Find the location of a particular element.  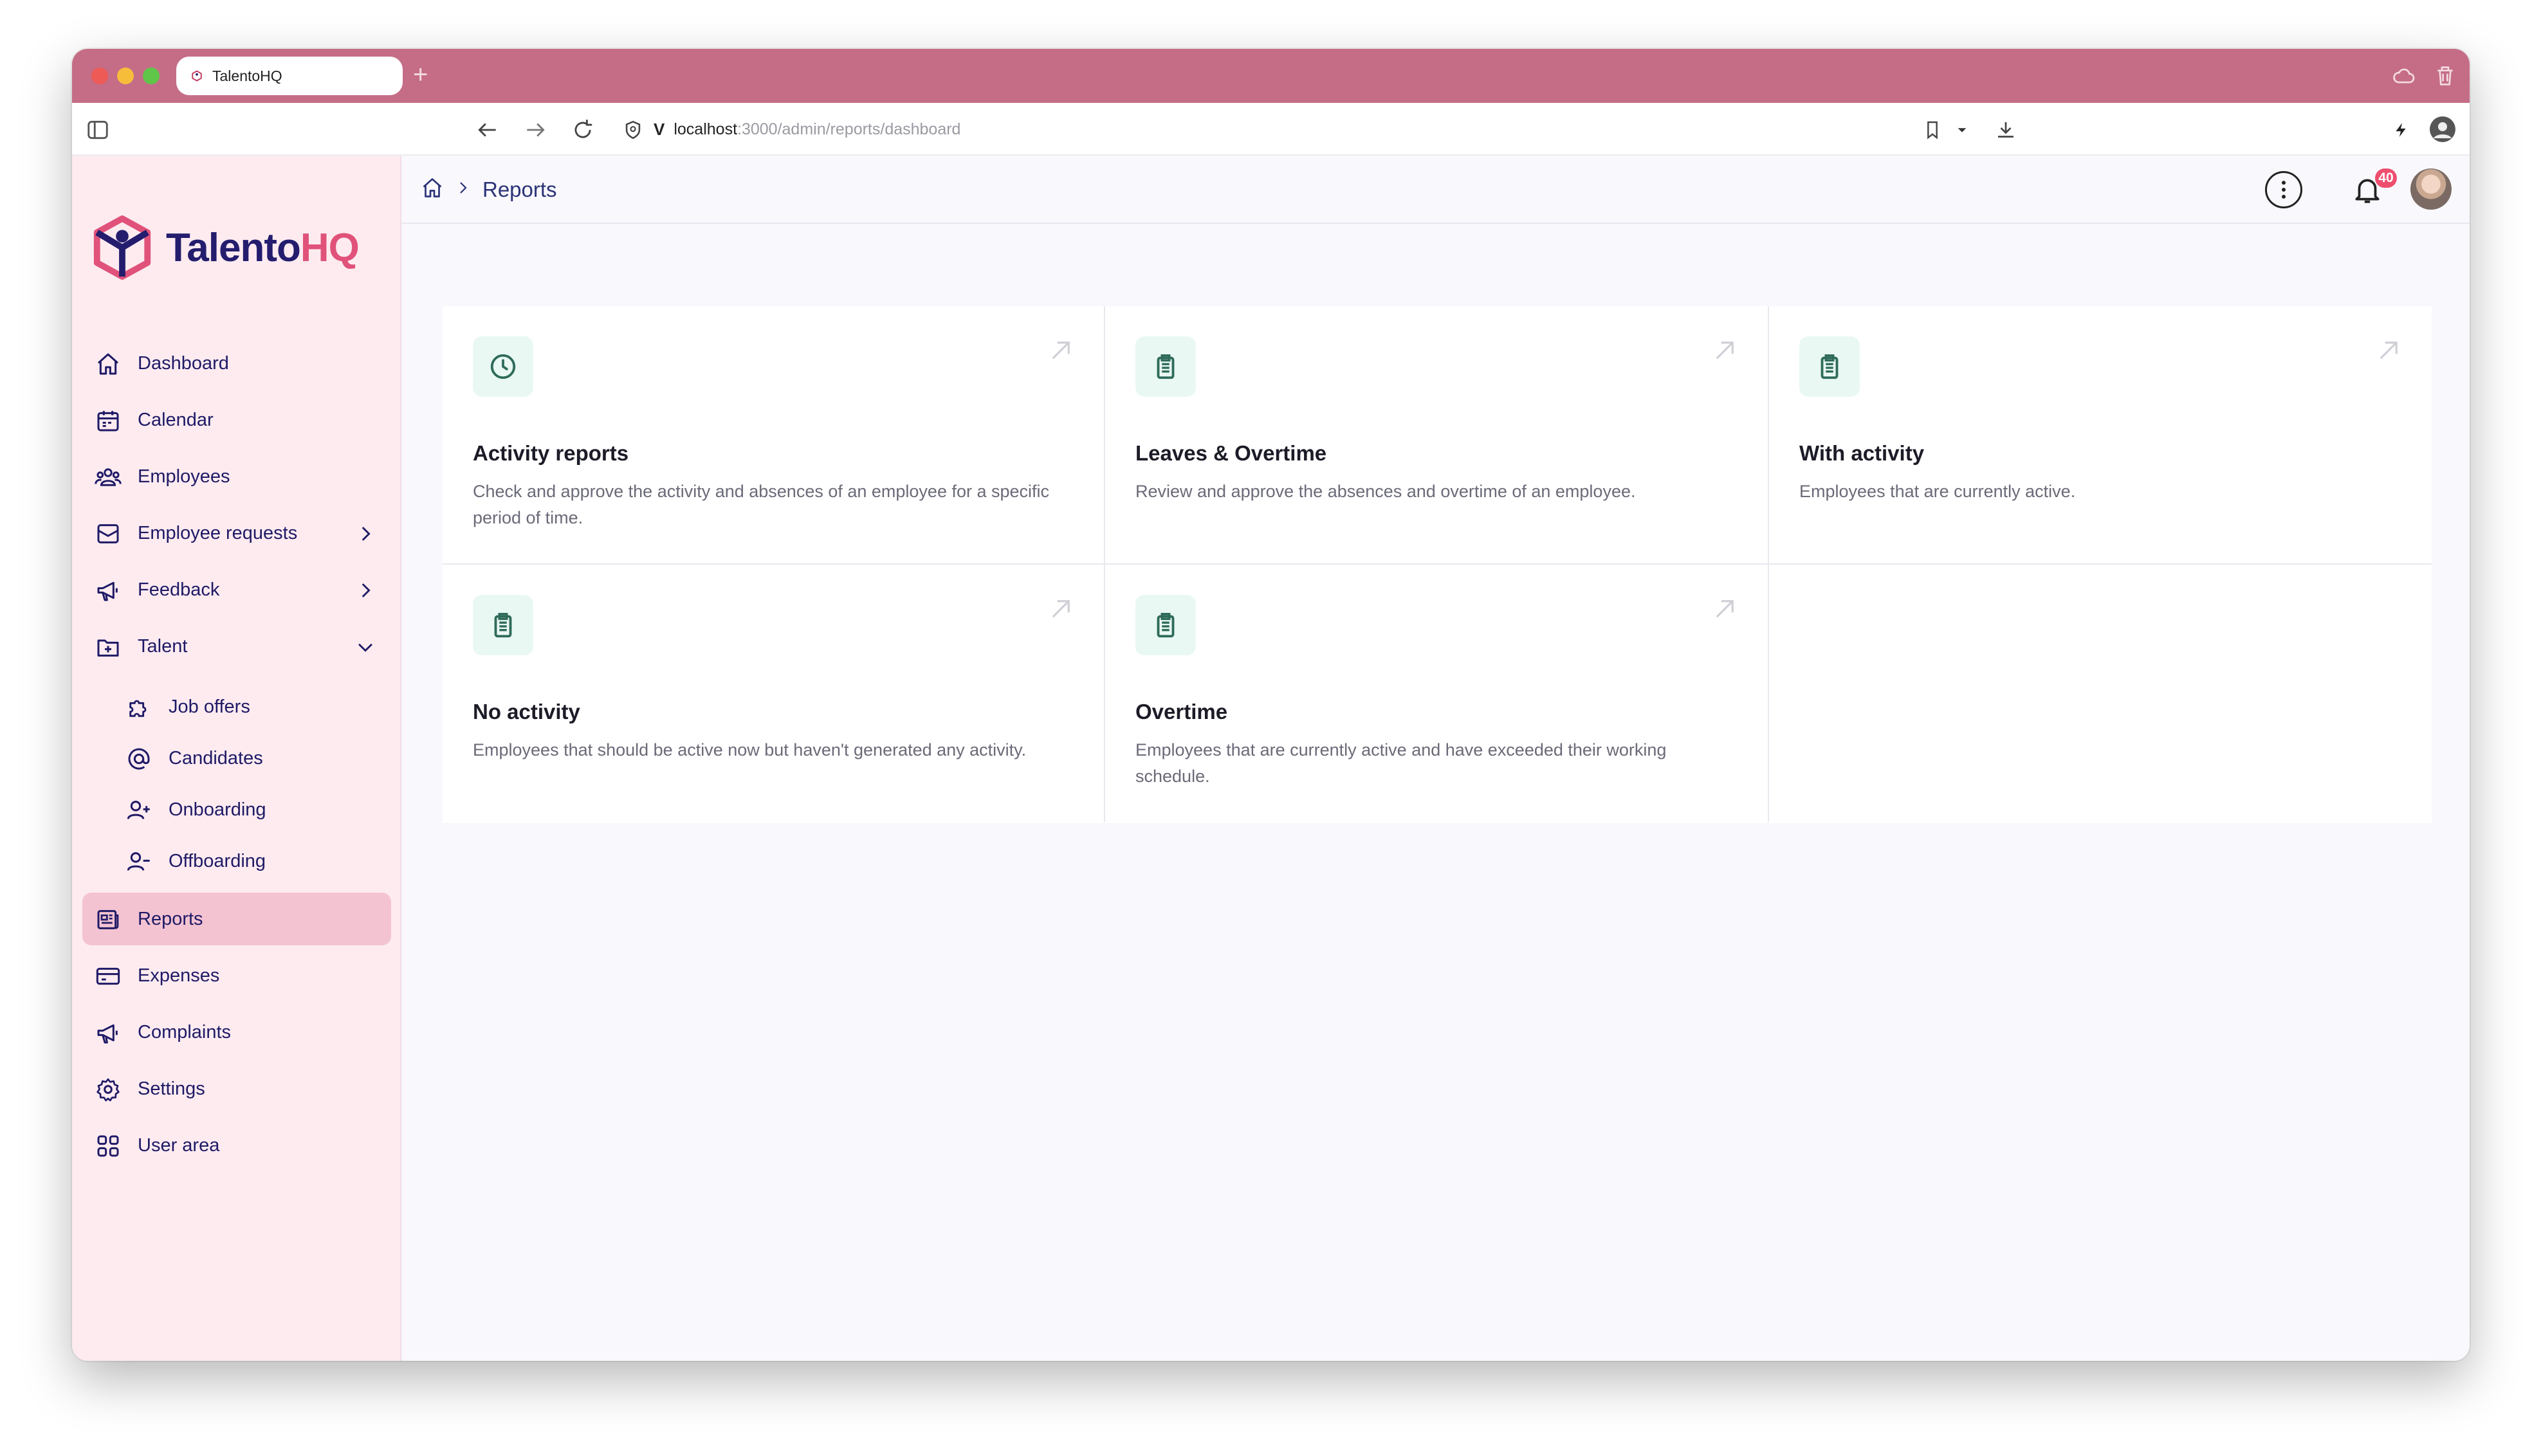

home-icon is located at coordinates (432, 190).